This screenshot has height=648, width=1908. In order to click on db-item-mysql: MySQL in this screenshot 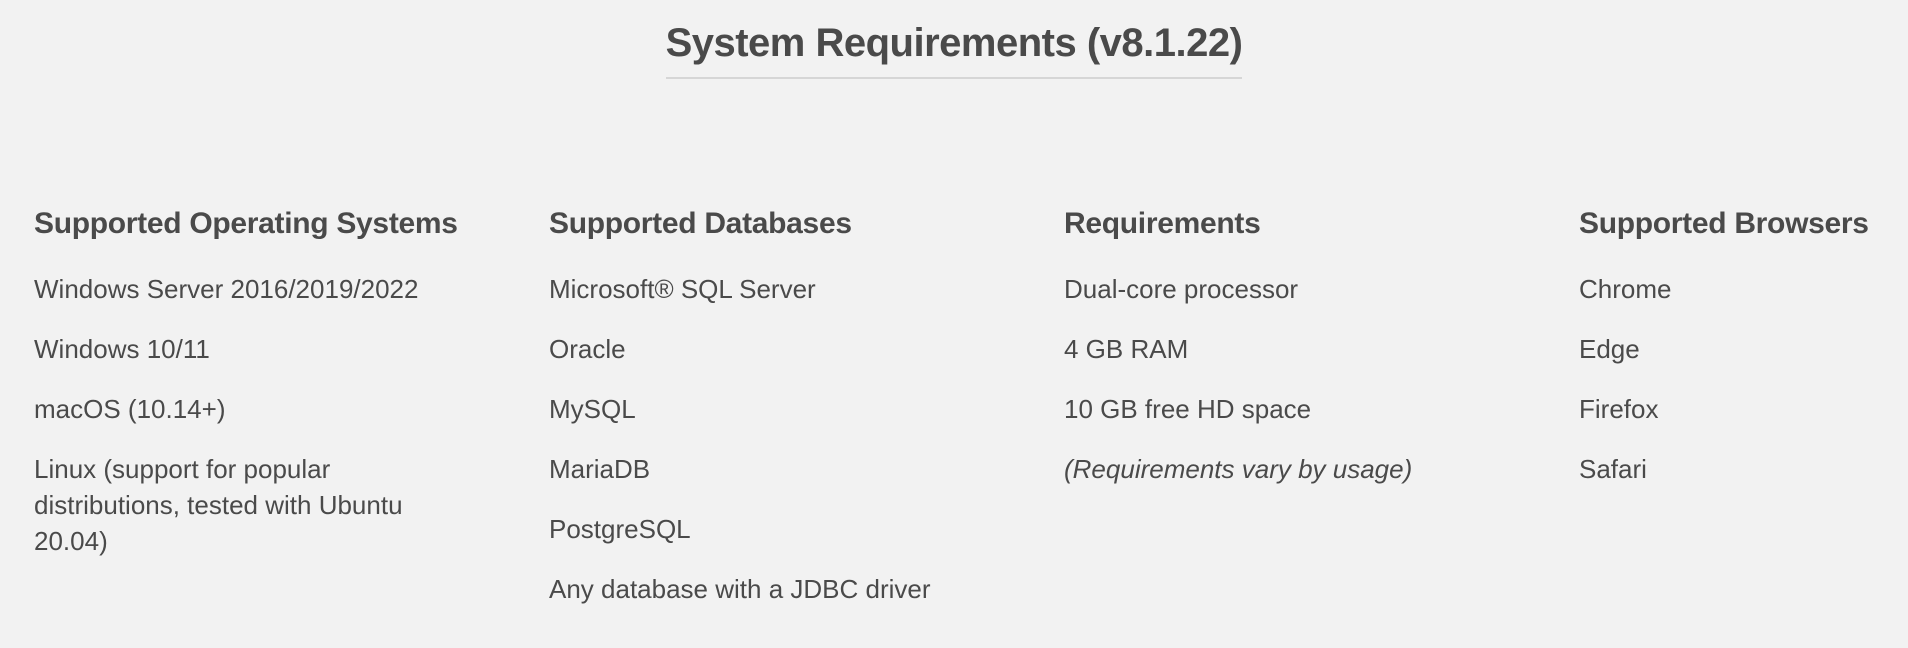, I will do `click(592, 409)`.